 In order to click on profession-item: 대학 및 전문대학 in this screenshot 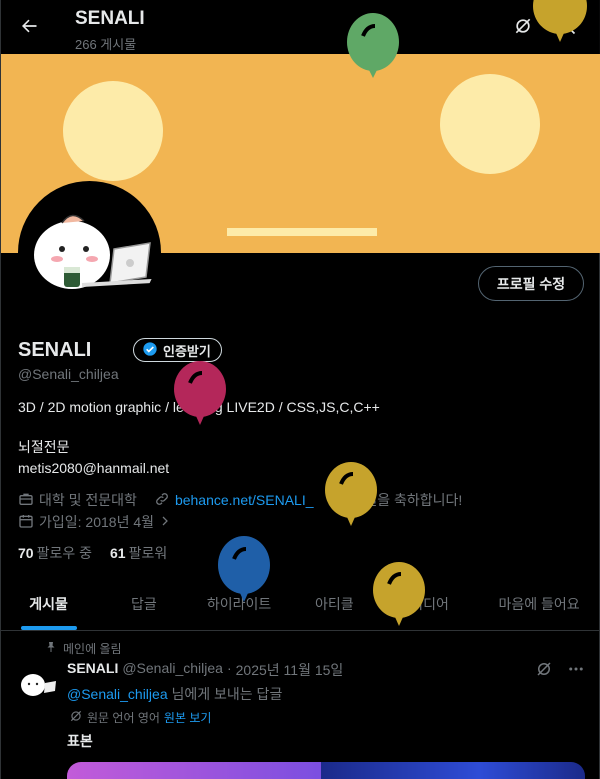, I will do `click(77, 500)`.